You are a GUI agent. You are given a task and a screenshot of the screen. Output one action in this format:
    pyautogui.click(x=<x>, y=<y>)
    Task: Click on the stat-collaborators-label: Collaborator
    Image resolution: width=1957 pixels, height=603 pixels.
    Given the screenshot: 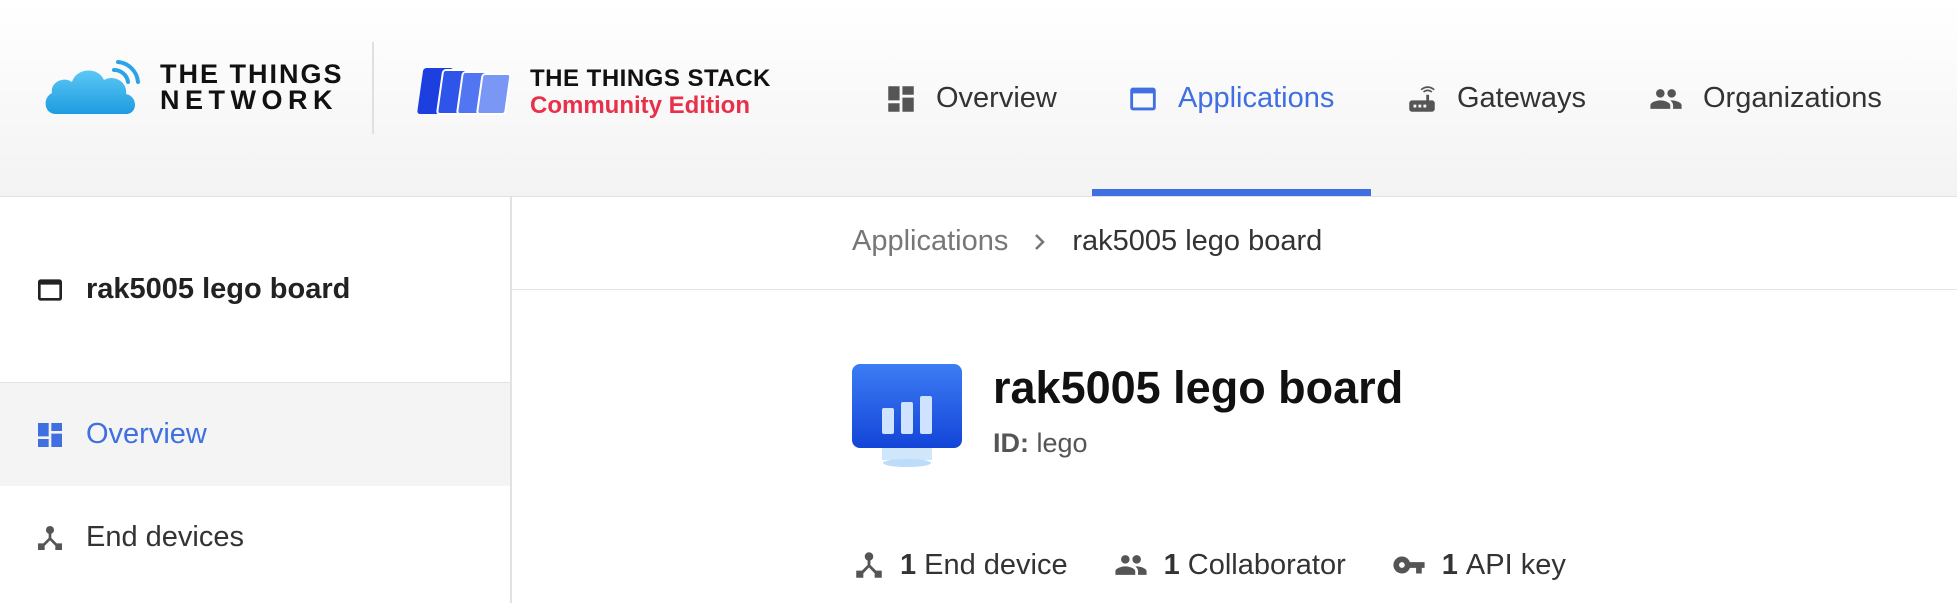 What is the action you would take?
    pyautogui.click(x=1266, y=564)
    